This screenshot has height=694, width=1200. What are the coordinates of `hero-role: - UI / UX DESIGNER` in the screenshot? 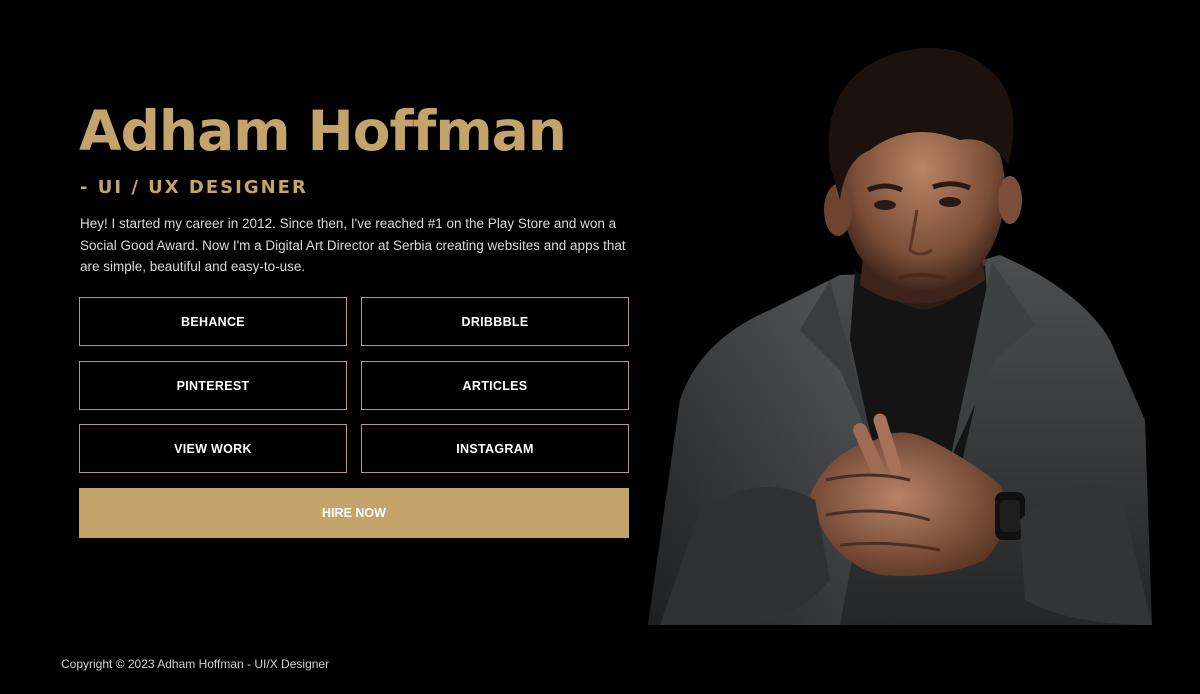 It's located at (194, 187).